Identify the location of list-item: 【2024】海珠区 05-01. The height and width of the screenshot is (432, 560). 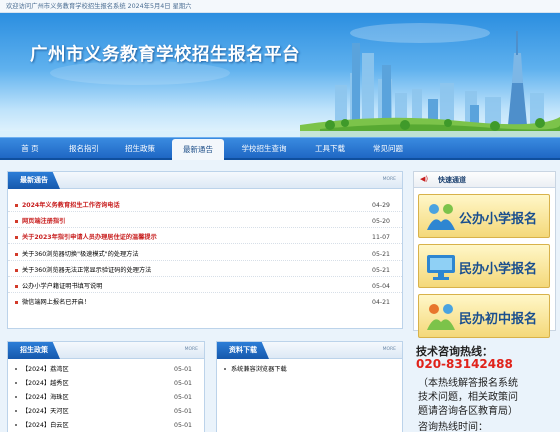
(106, 397).